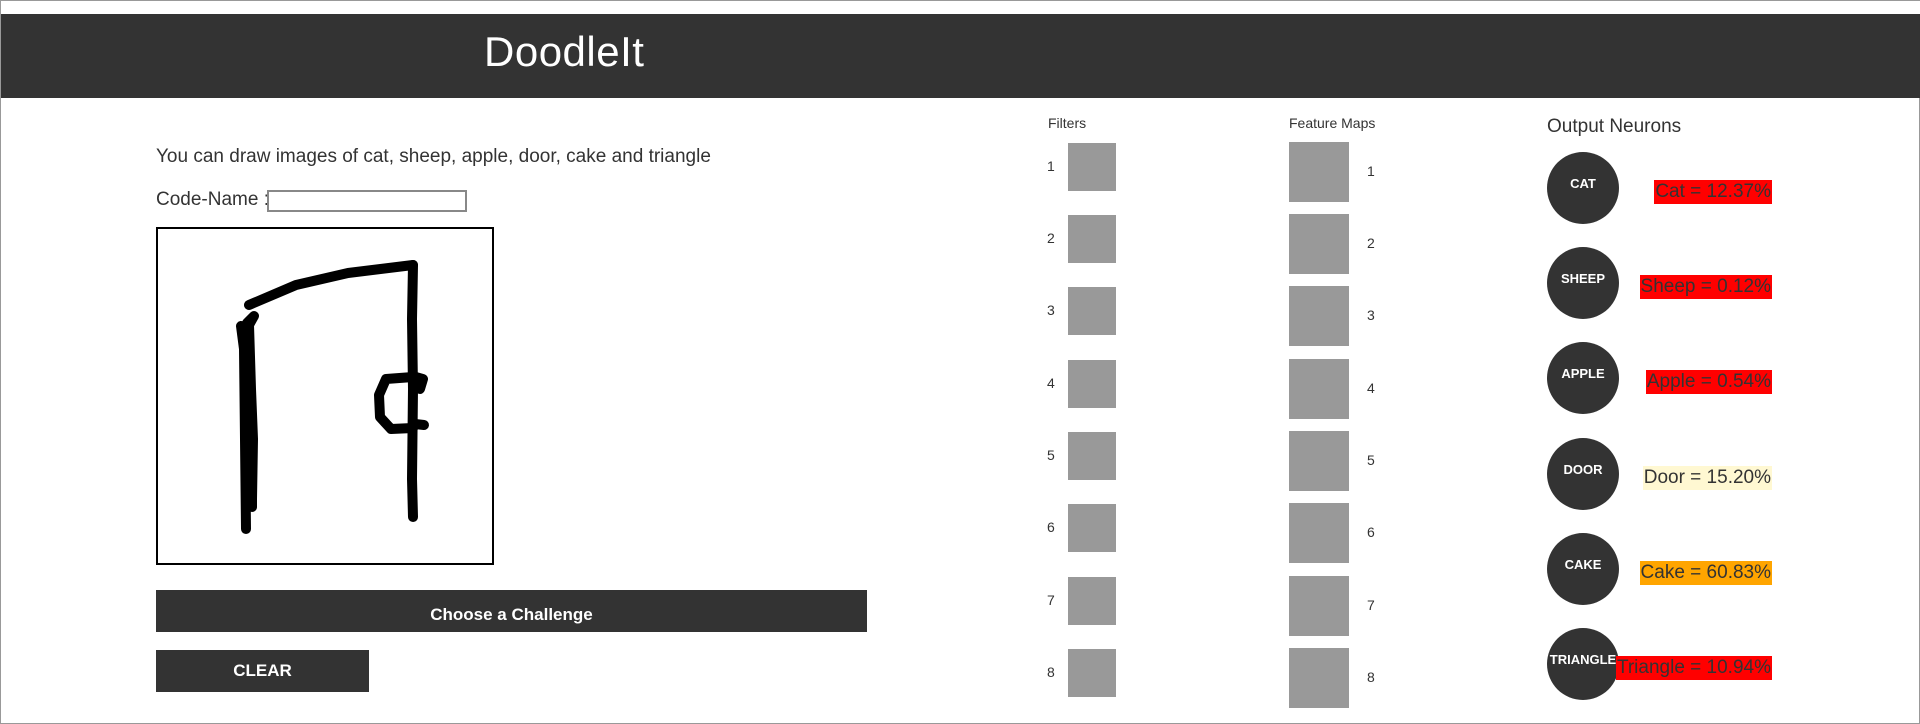 Image resolution: width=1920 pixels, height=724 pixels. Describe the element at coordinates (262, 671) in the screenshot. I see `clear-button: CLEAR` at that location.